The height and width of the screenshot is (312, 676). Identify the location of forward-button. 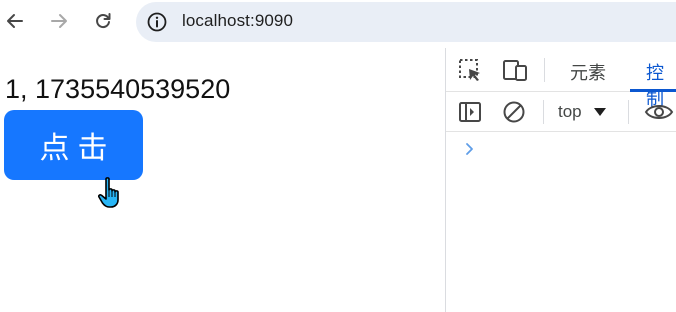
(59, 21).